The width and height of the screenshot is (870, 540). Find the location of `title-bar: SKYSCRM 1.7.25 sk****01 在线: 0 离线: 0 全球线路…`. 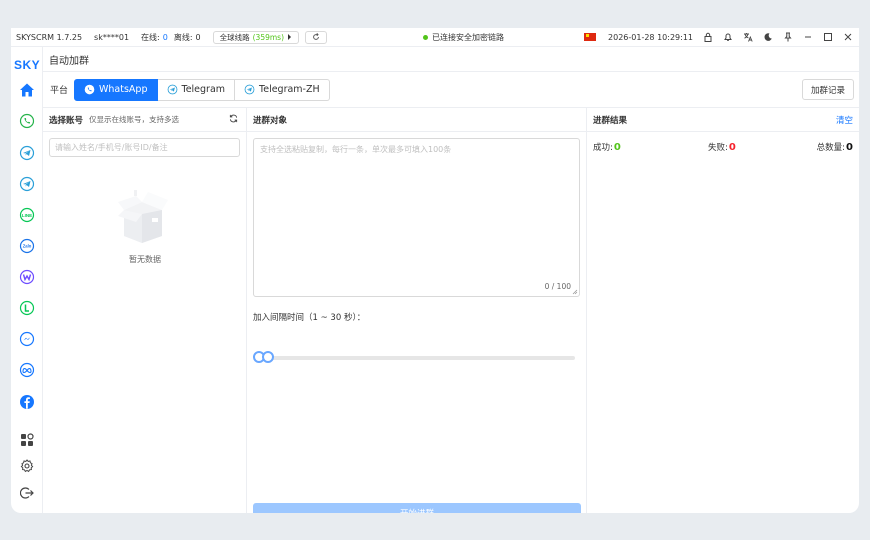

title-bar: SKYSCRM 1.7.25 sk****01 在线: 0 离线: 0 全球线路… is located at coordinates (435, 37).